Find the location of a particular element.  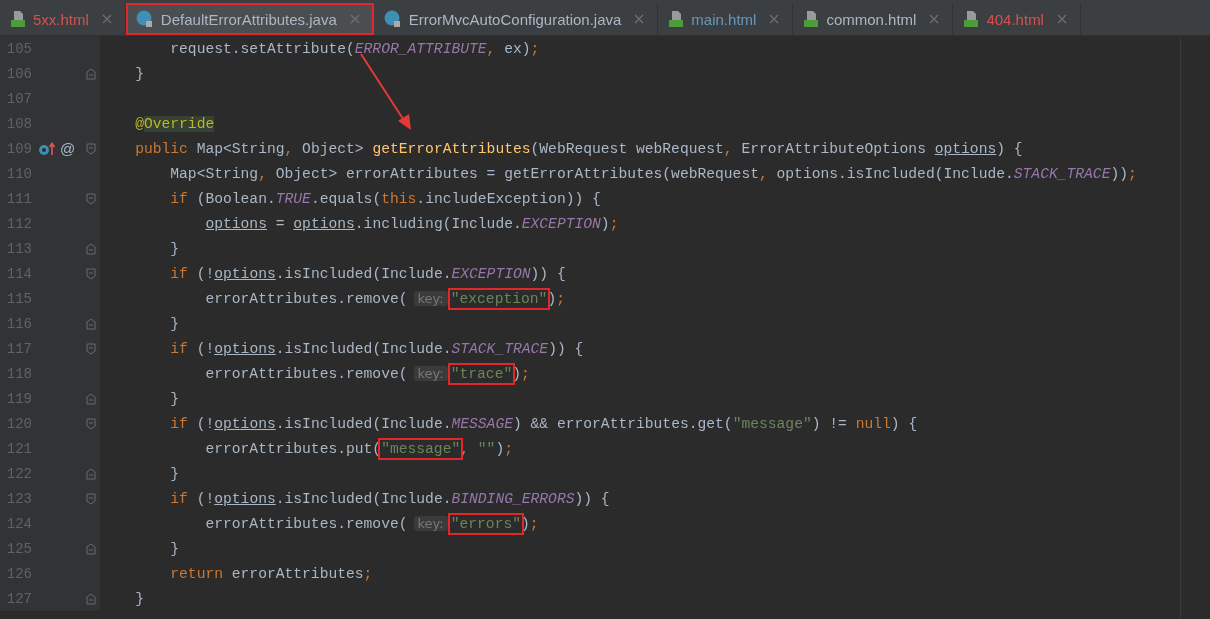

code-line: public Map<String, Object> getErrorAttributes(WebRequest webRequest, ErrorAttributeOptions options) { is located at coordinates (578, 148).